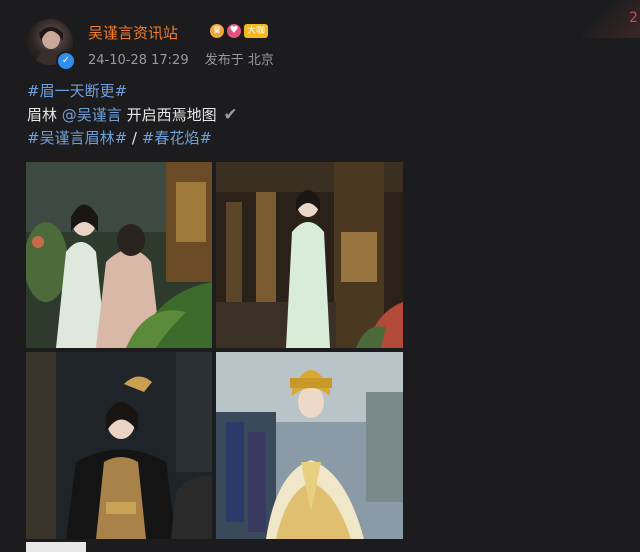  Describe the element at coordinates (239, 60) in the screenshot. I see `post-location: 发布于 北京` at that location.